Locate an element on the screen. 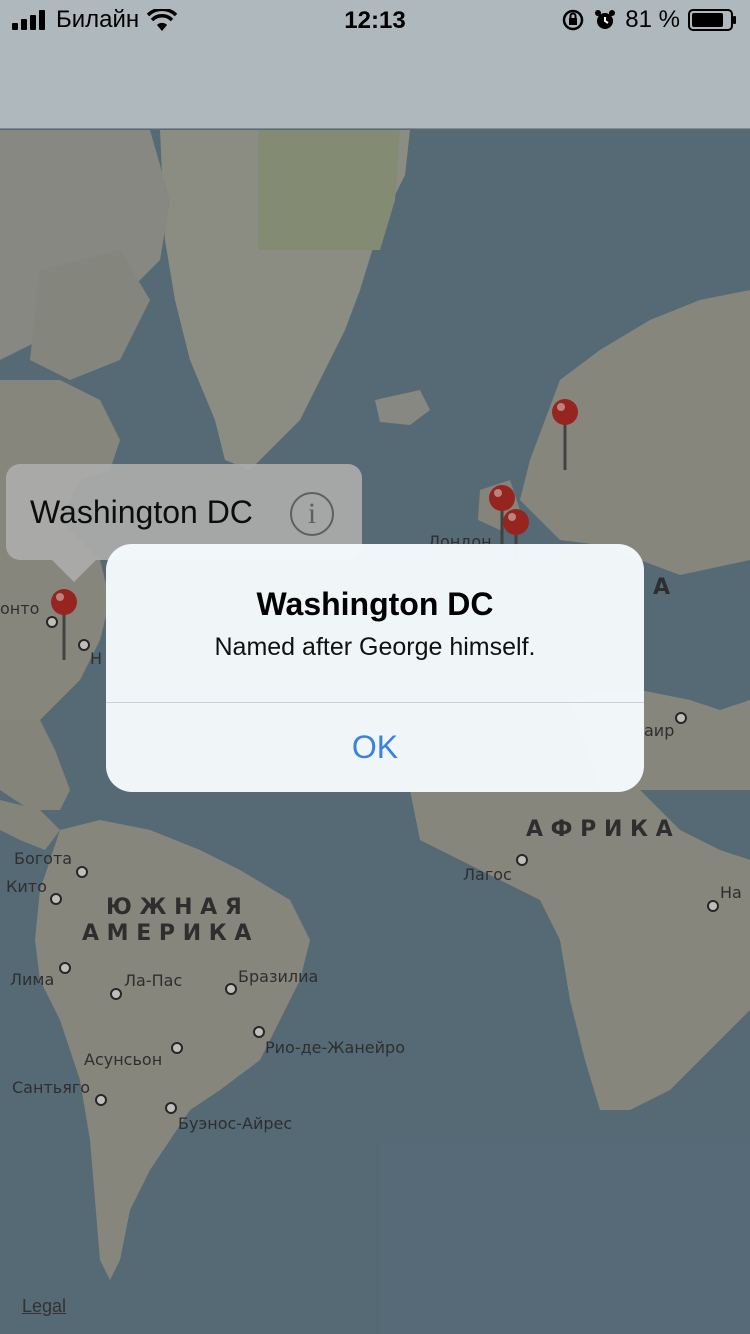  battery-percentage: 81 % is located at coordinates (652, 19).